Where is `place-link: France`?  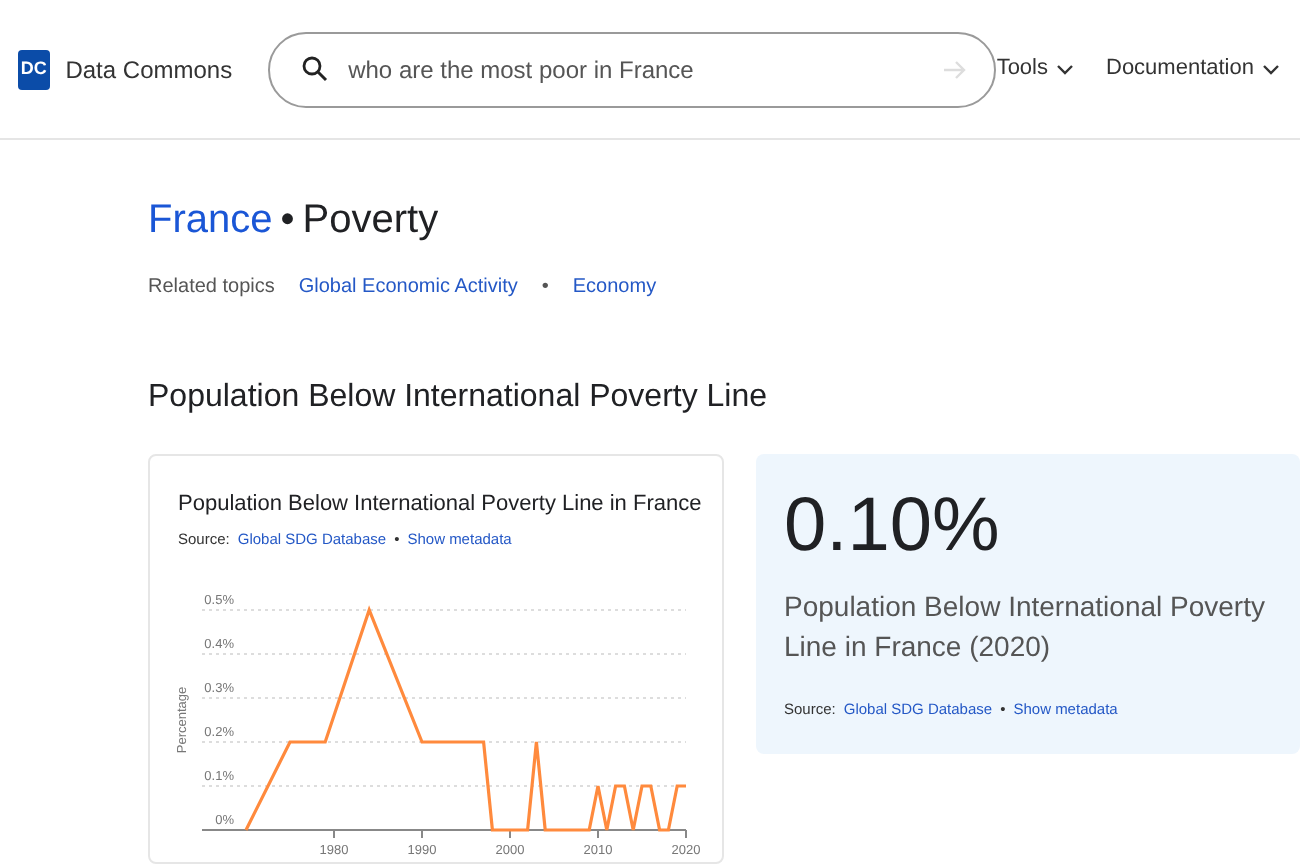
place-link: France is located at coordinates (210, 220).